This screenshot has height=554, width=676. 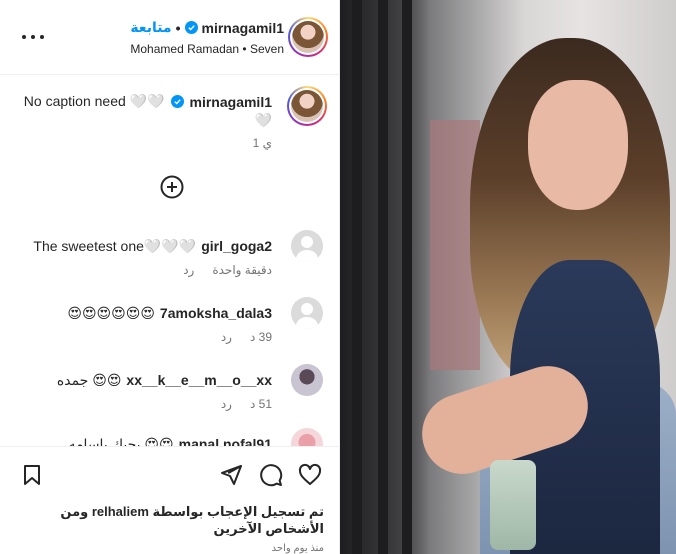 What do you see at coordinates (89, 380) in the screenshot?
I see `comment-text: جمده 😍😍` at bounding box center [89, 380].